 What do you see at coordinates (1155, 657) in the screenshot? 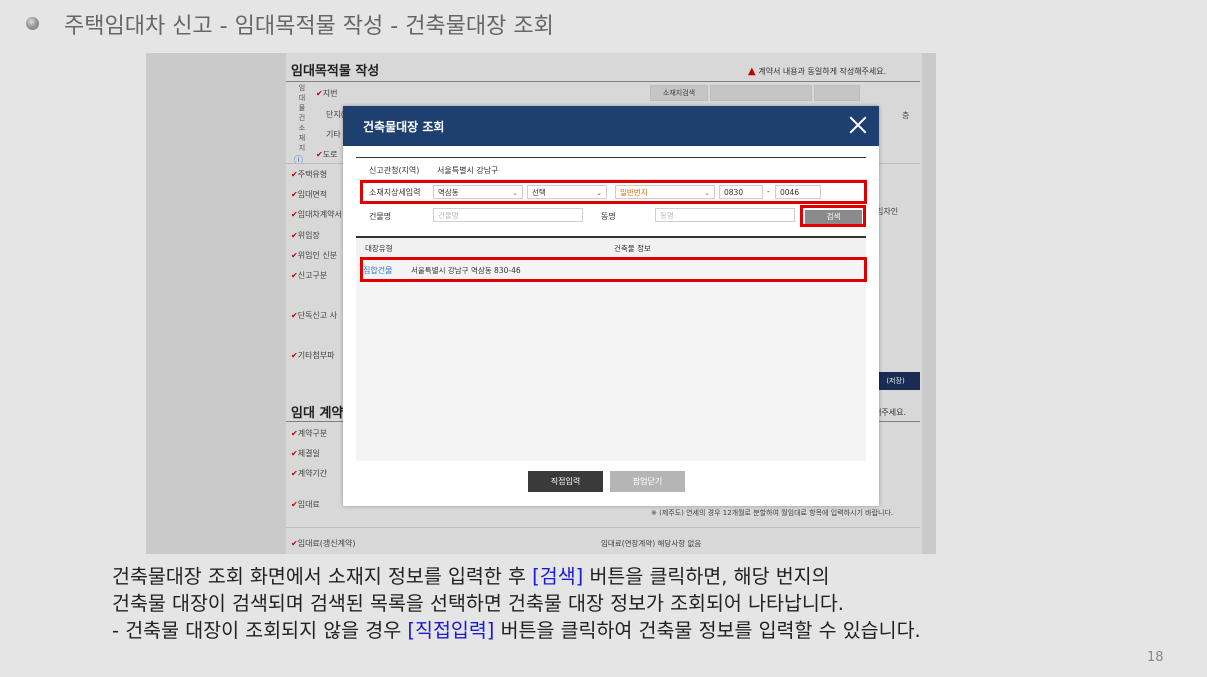
I see `page-number: 18` at bounding box center [1155, 657].